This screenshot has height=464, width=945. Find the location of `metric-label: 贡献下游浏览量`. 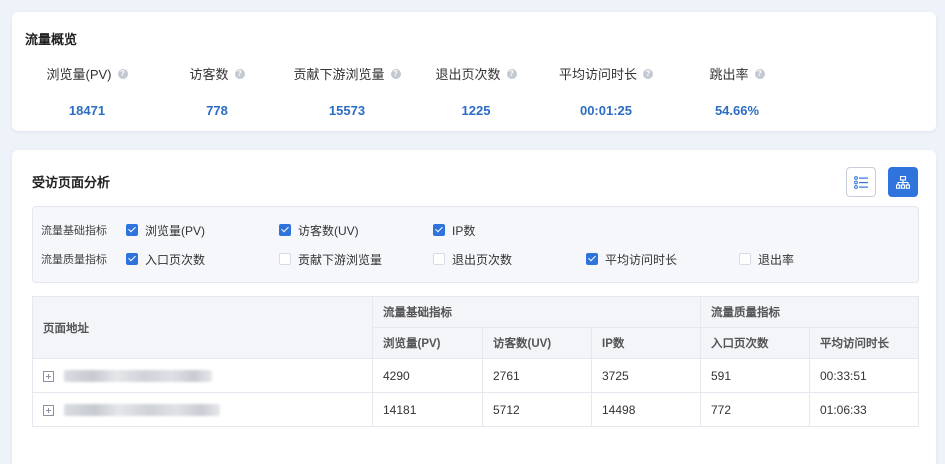

metric-label: 贡献下游浏览量 is located at coordinates (339, 74).